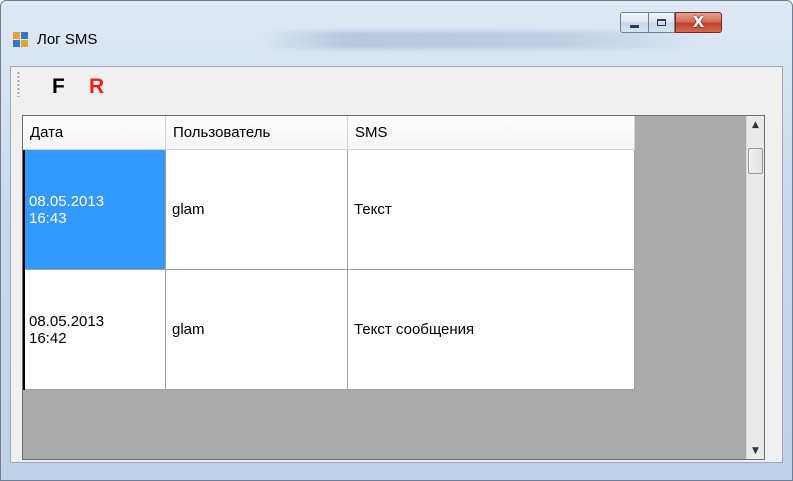 The height and width of the screenshot is (481, 793). I want to click on column-header-sms: SMS, so click(491, 133).